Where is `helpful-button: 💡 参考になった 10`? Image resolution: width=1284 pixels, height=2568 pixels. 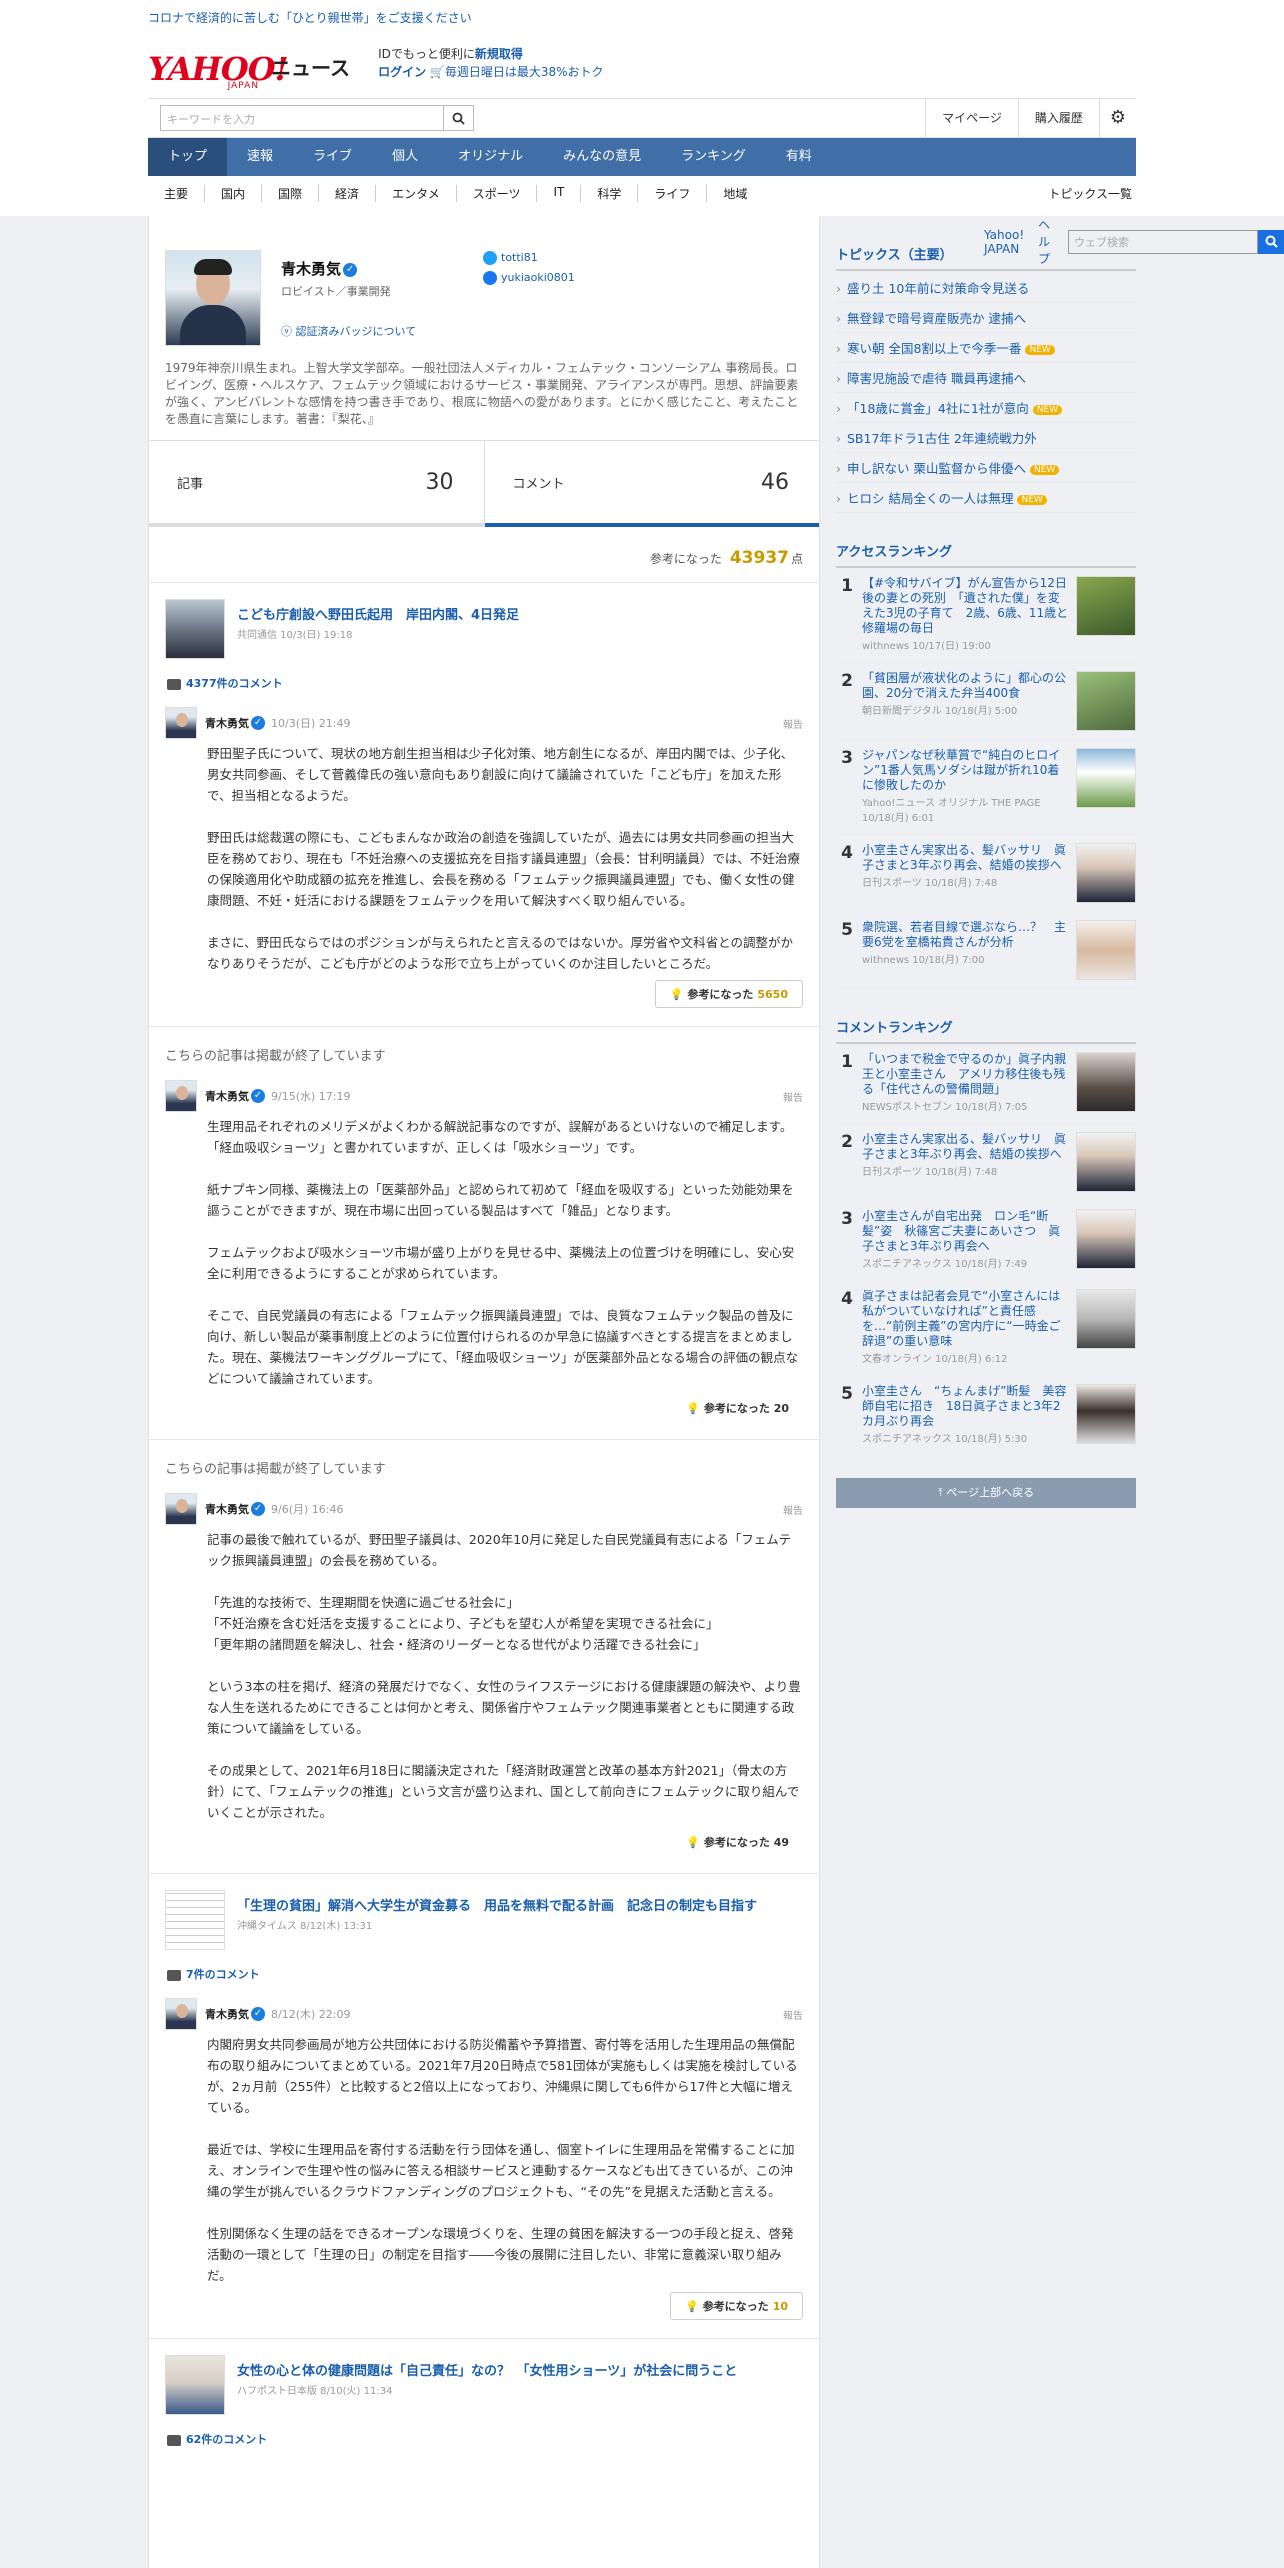 helpful-button: 💡 参考になった 10 is located at coordinates (736, 2306).